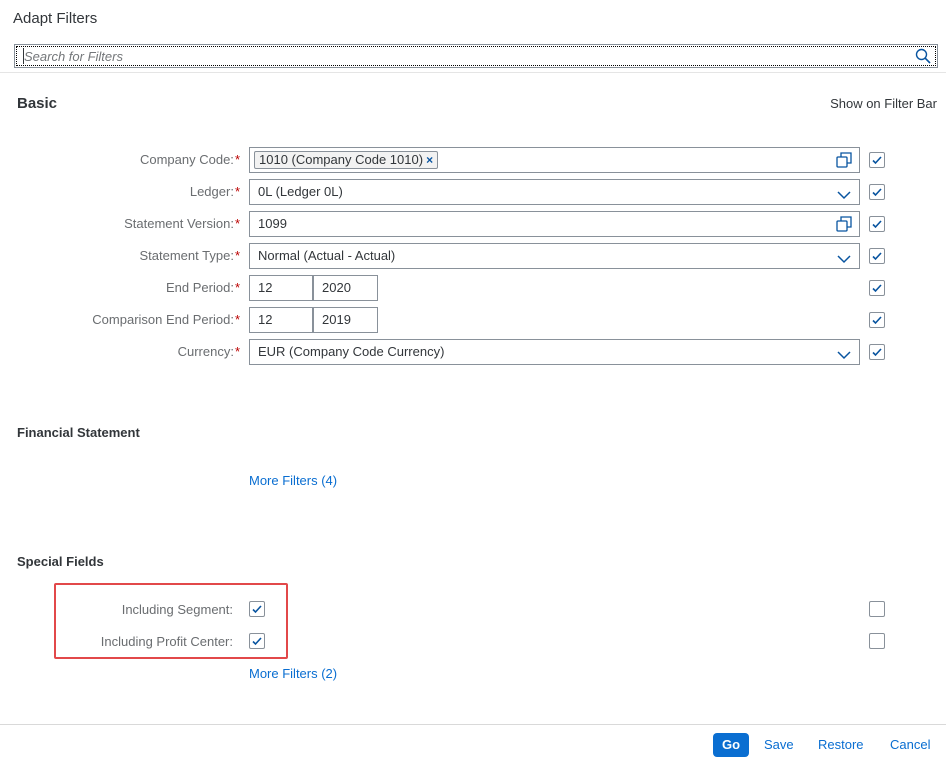 Image resolution: width=946 pixels, height=757 pixels. Describe the element at coordinates (473, 72) in the screenshot. I see `header-divider` at that location.